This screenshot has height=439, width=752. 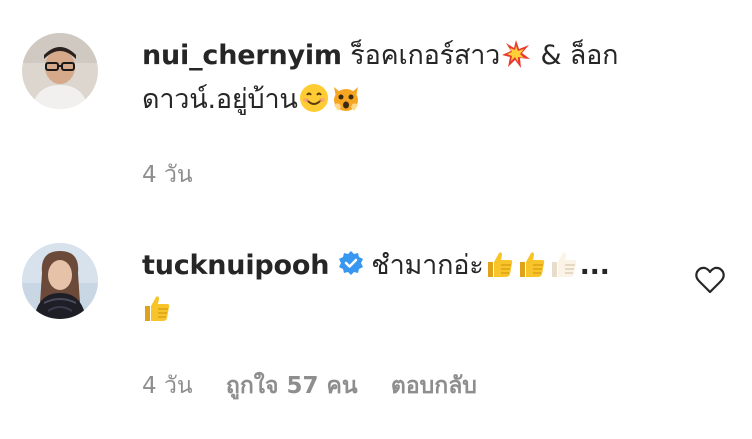 I want to click on comment-likes-count: ถูกใจ 57 คน, so click(x=292, y=386).